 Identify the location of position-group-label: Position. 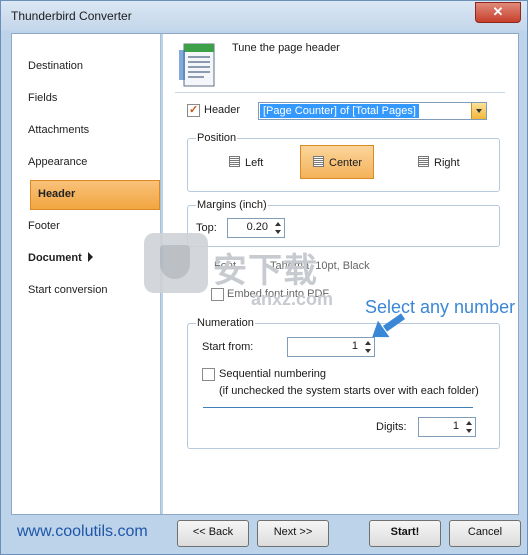
(217, 138).